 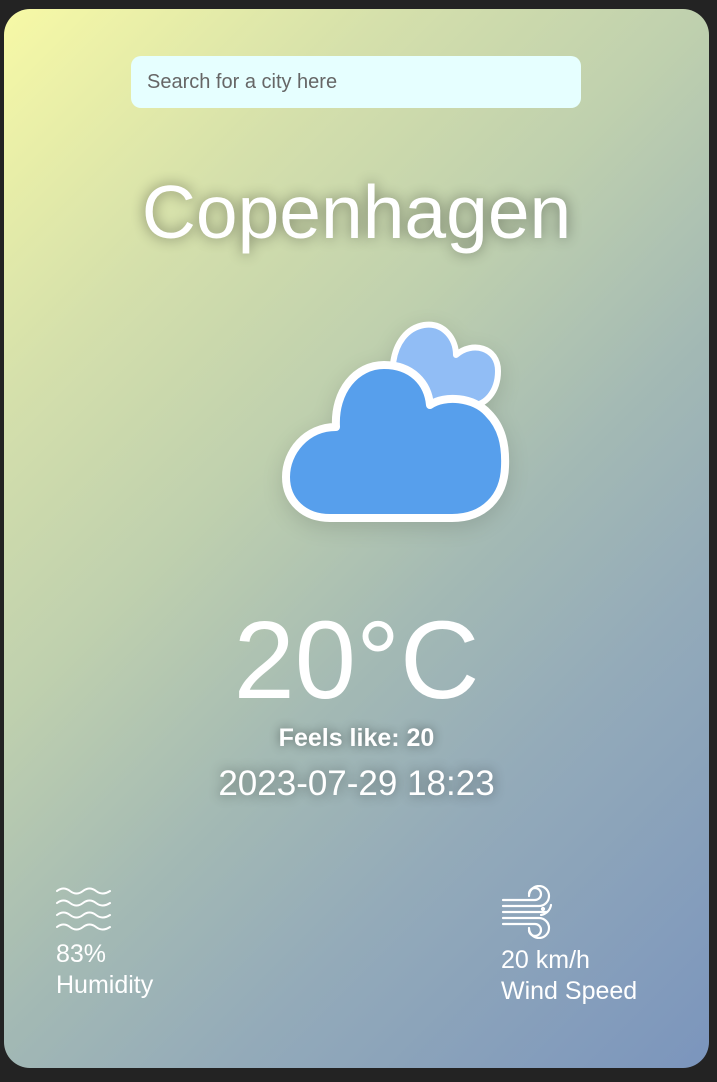 What do you see at coordinates (356, 738) in the screenshot?
I see `feels-like-text: Feels like: 20` at bounding box center [356, 738].